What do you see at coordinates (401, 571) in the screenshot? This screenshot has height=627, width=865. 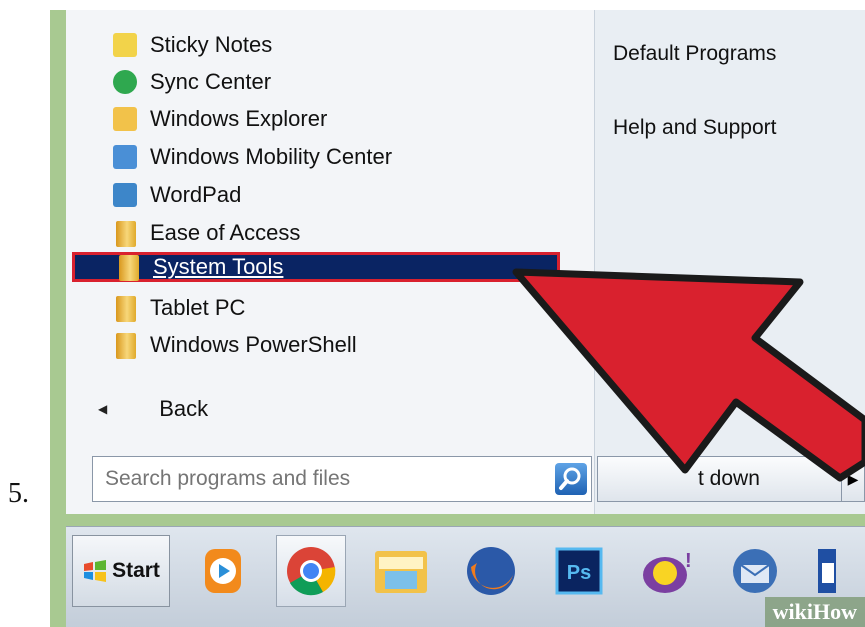 I see `file-explorer-icon` at bounding box center [401, 571].